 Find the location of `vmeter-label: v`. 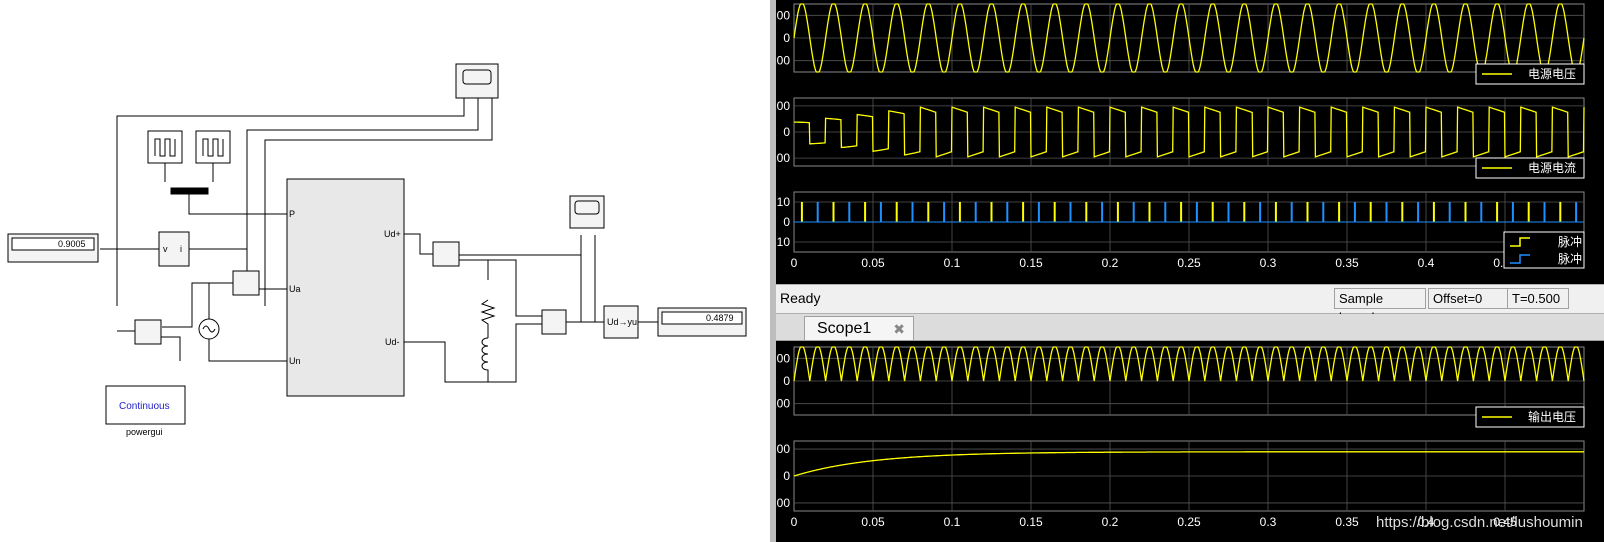

vmeter-label: v is located at coordinates (165, 249).